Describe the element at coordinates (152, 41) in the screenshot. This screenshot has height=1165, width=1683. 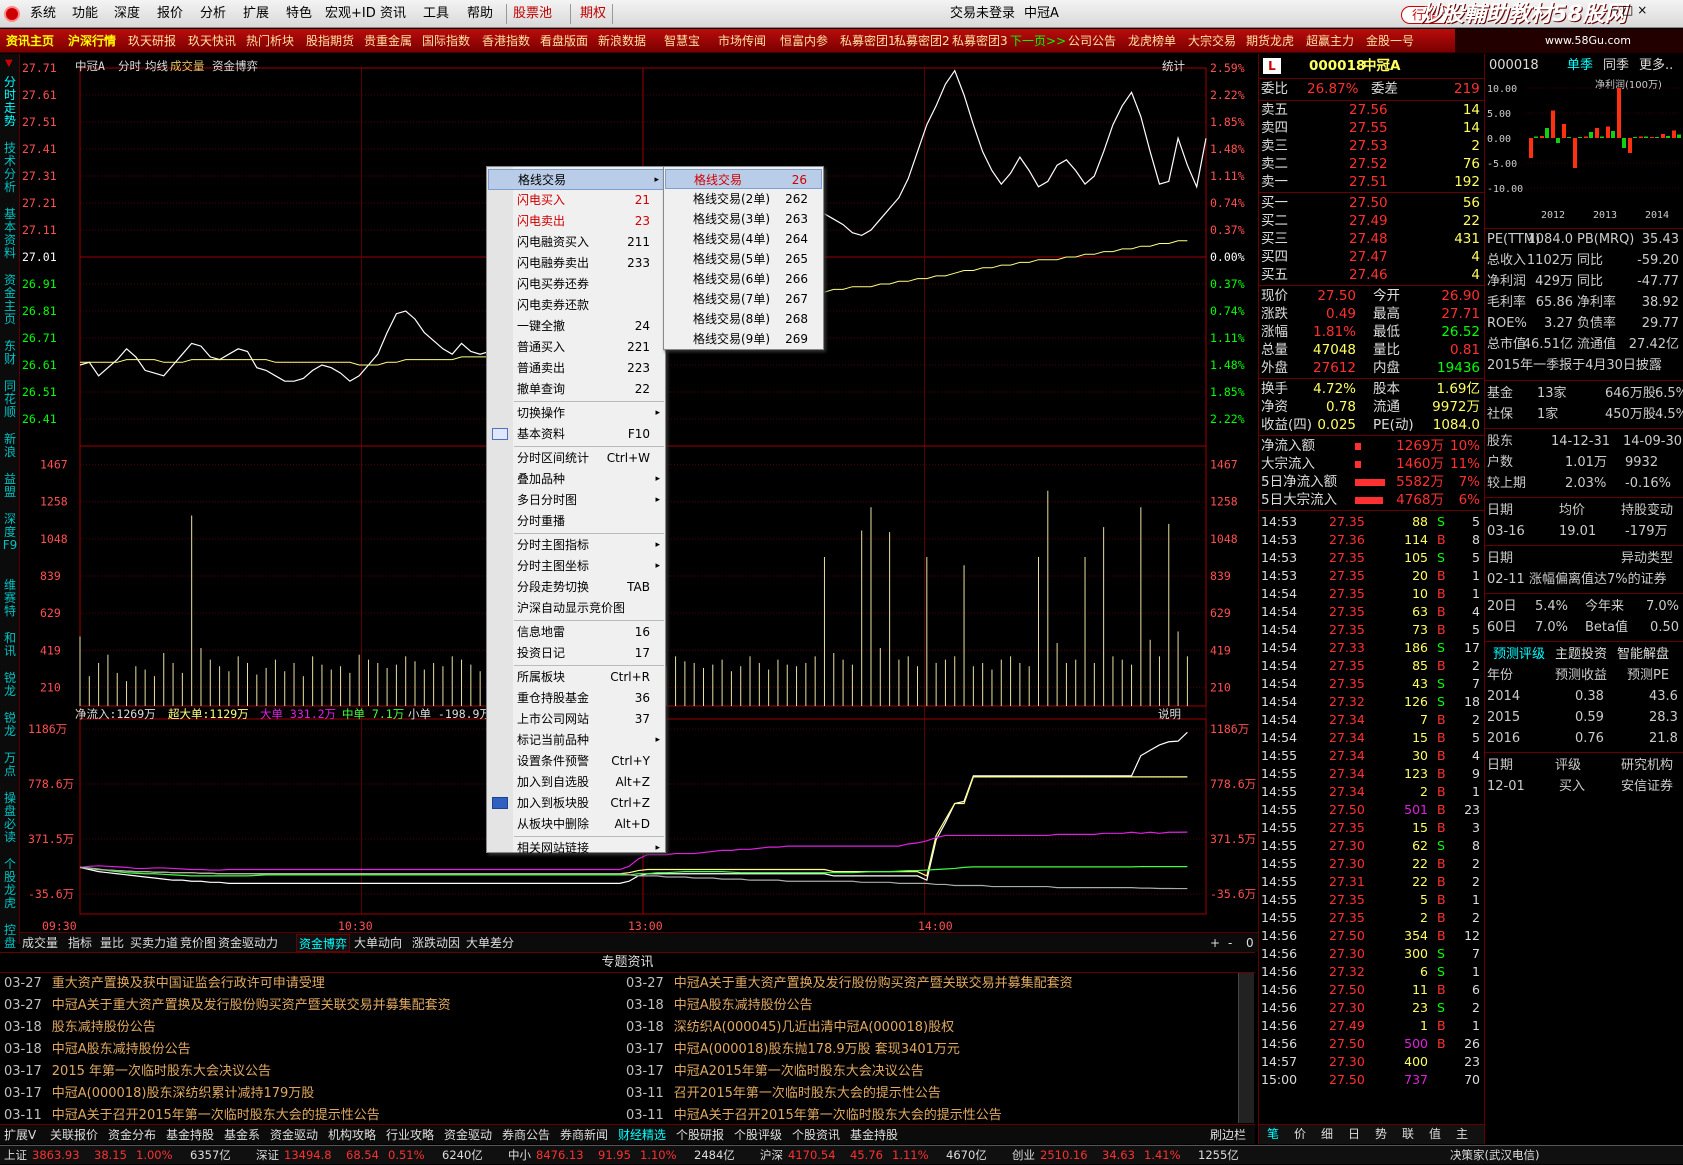
I see `nav-tab-2: 玖天研报` at that location.